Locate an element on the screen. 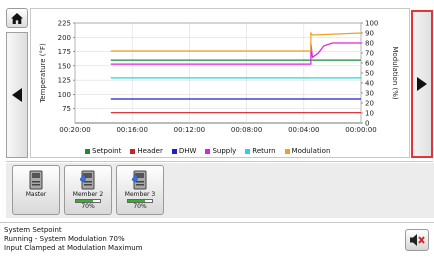 The height and width of the screenshot is (263, 434). x-tick-label: 00:00:00 is located at coordinates (360, 130).